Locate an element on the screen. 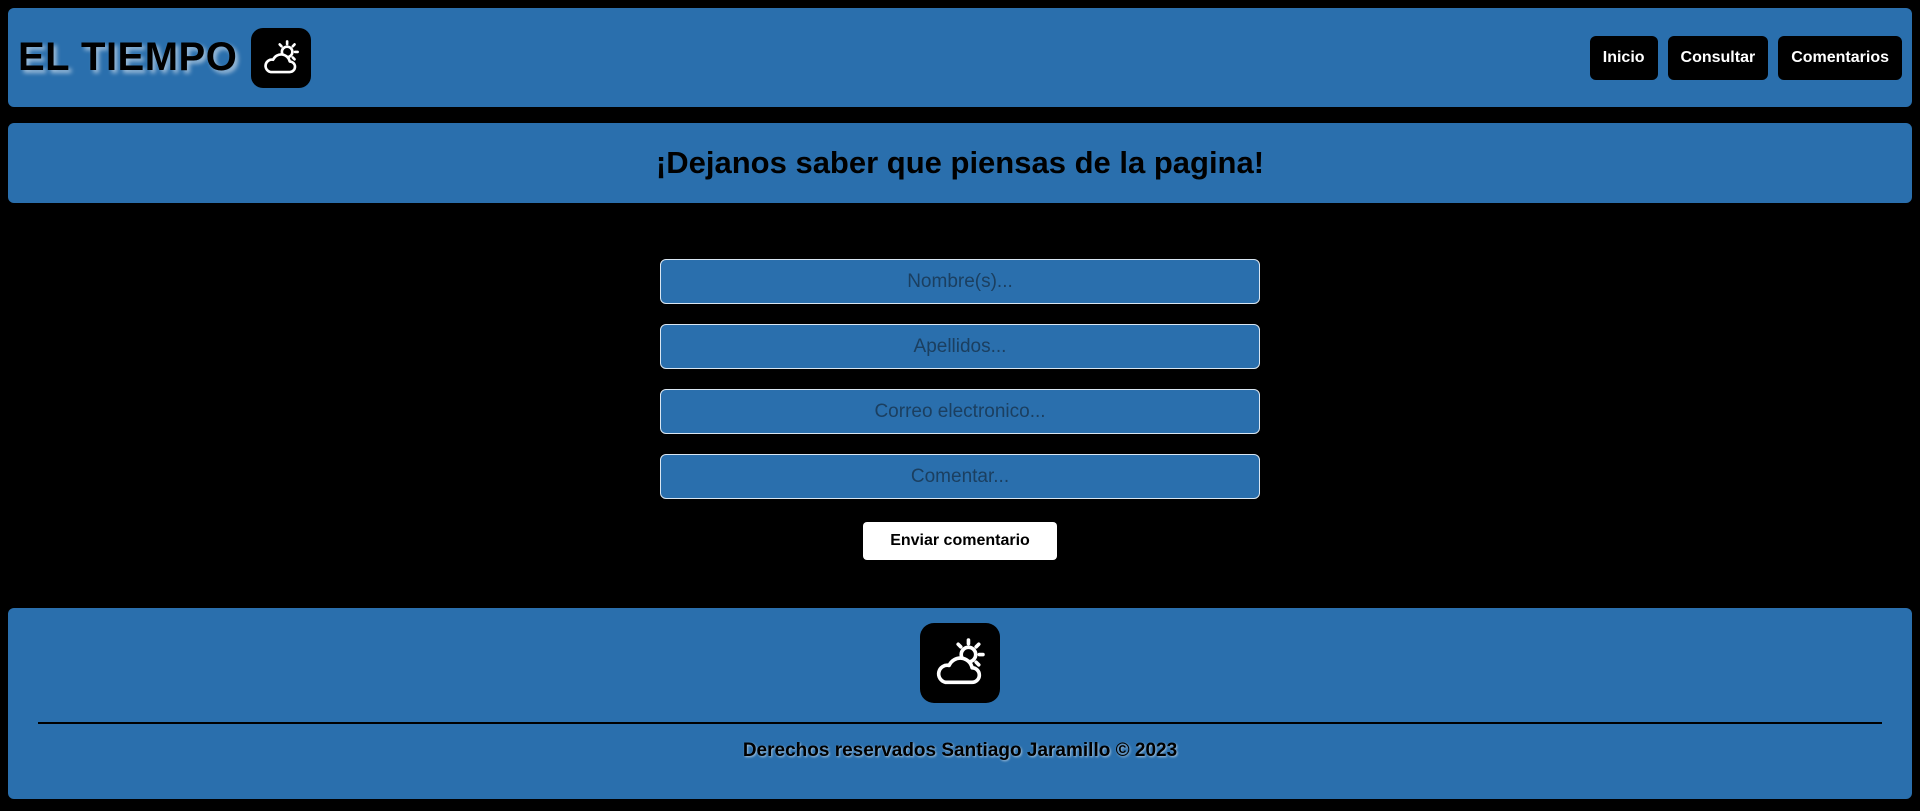  site-title: EL TIEMPO is located at coordinates (128, 57).